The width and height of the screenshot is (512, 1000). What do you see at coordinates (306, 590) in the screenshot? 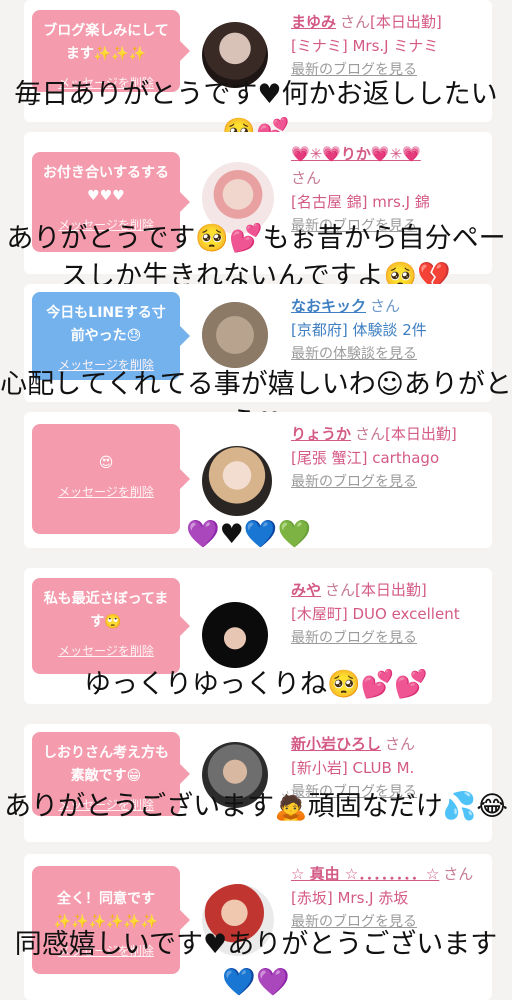
I see `sender-name: みや` at bounding box center [306, 590].